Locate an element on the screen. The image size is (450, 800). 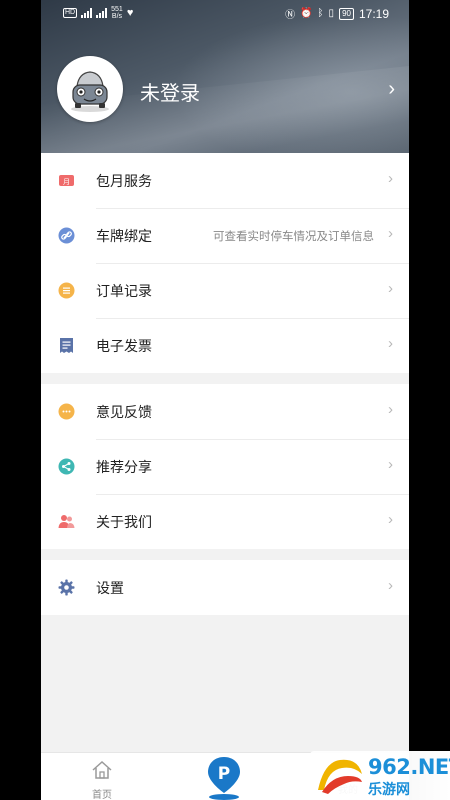
users-icon is located at coordinates (66, 521).